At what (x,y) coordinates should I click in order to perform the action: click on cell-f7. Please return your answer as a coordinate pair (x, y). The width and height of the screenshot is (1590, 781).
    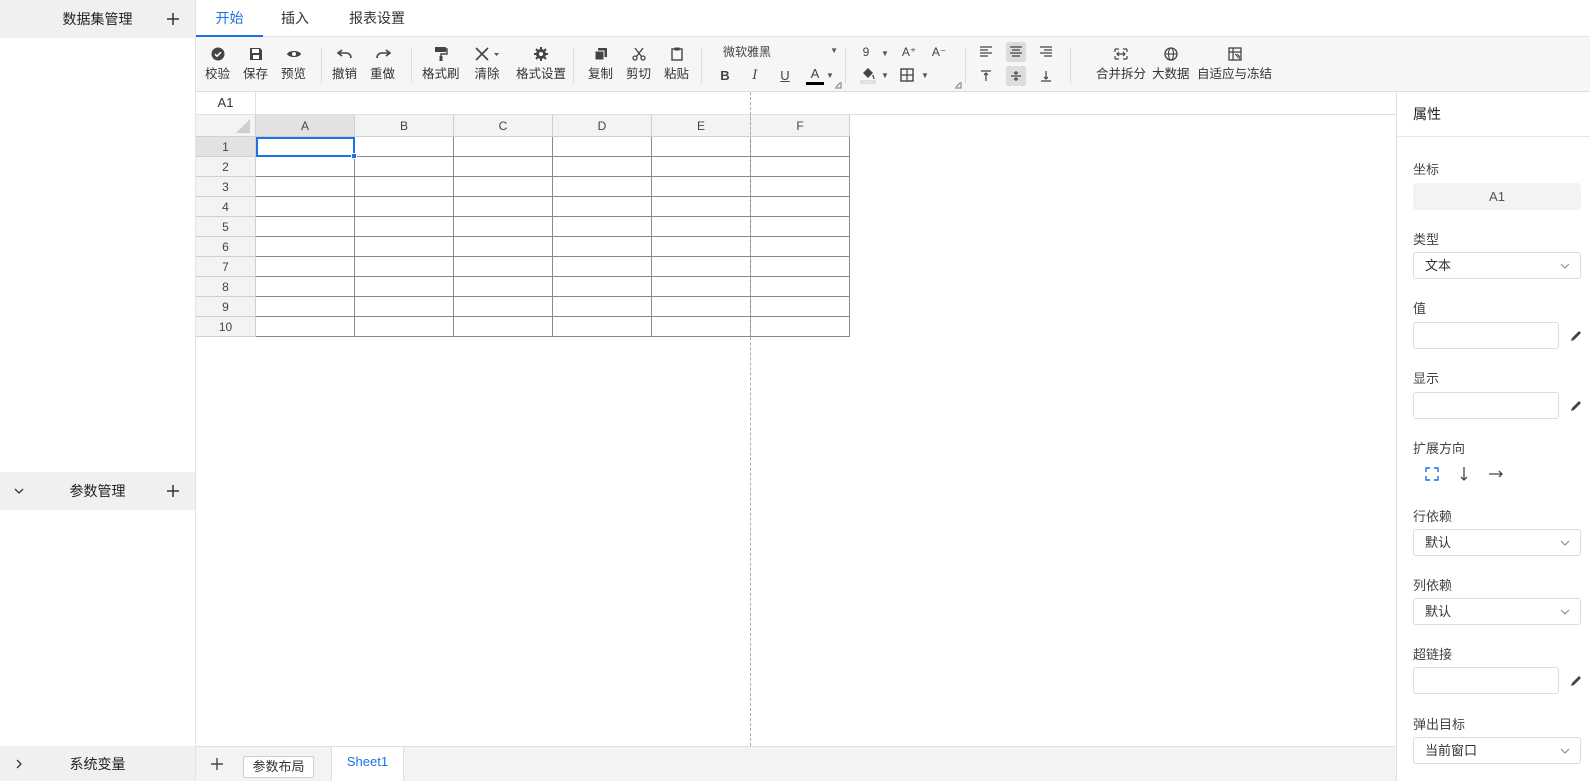
    Looking at the image, I should click on (800, 267).